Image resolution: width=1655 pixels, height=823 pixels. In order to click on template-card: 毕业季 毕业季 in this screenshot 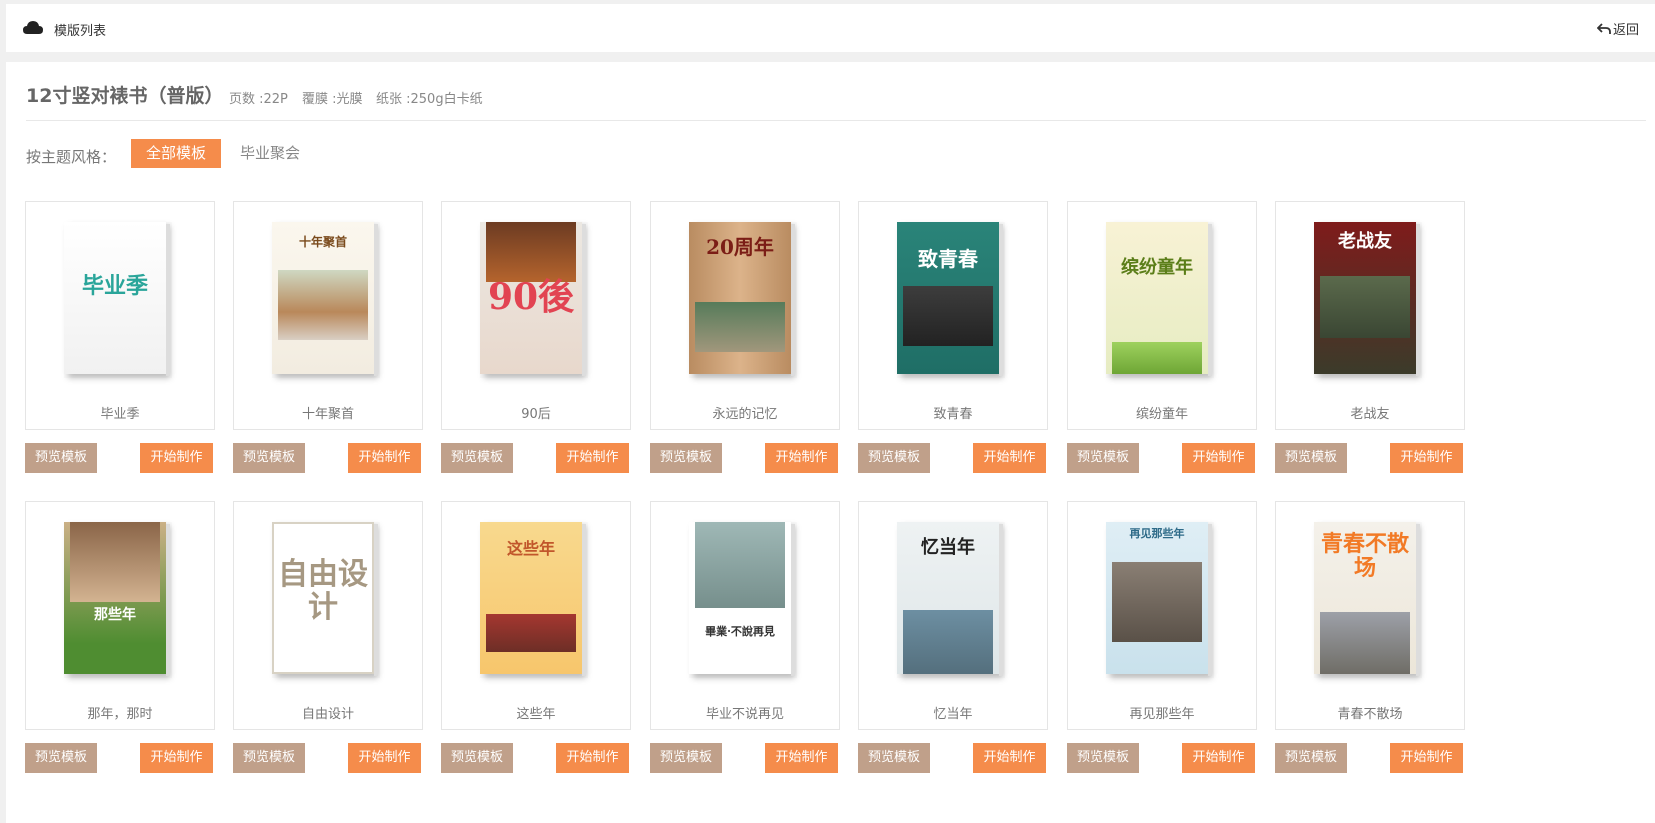, I will do `click(120, 315)`.